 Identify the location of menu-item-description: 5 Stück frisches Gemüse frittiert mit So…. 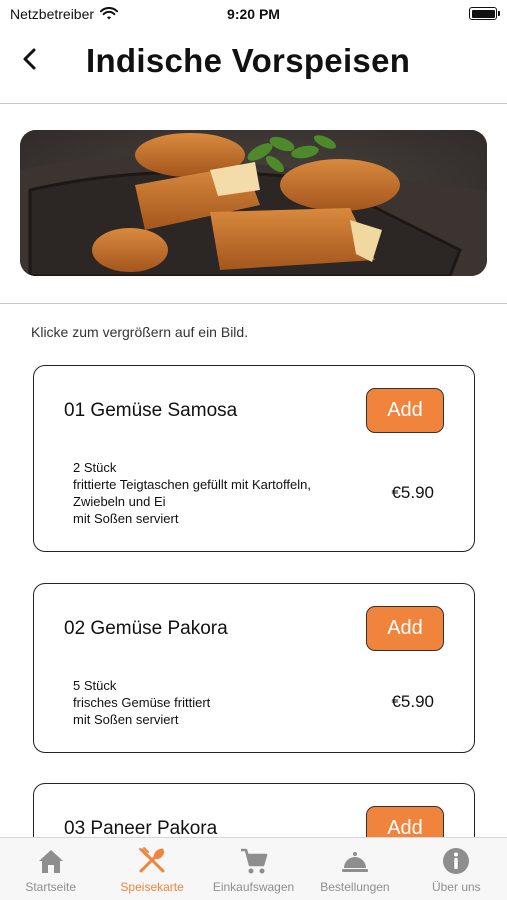
(223, 702).